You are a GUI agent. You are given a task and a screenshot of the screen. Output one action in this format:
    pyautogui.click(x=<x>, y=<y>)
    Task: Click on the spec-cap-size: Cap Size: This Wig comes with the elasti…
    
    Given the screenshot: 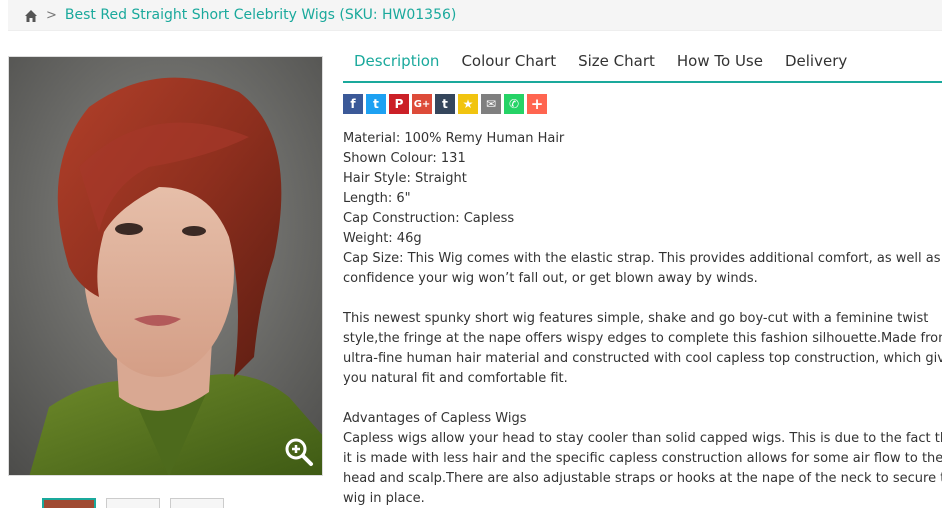 What is the action you would take?
    pyautogui.click(x=642, y=258)
    